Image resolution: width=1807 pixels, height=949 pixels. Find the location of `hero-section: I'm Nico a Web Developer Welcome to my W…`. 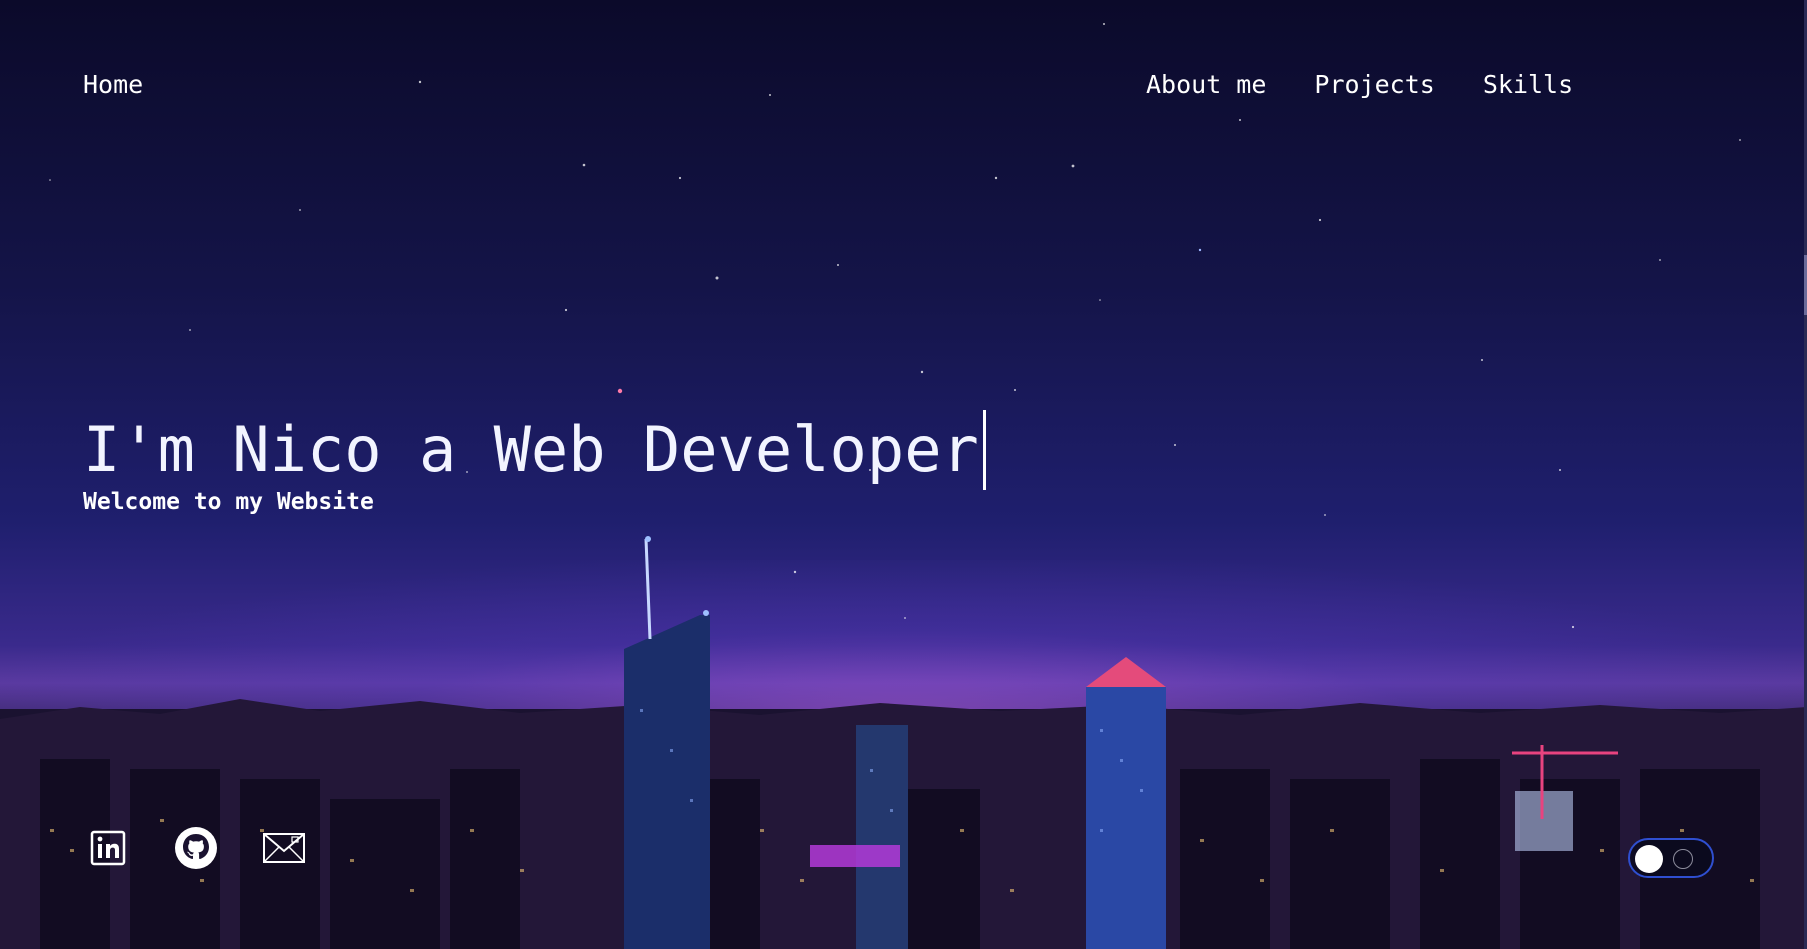

hero-section: I'm Nico a Web Developer Welcome to my W… is located at coordinates (534, 460).